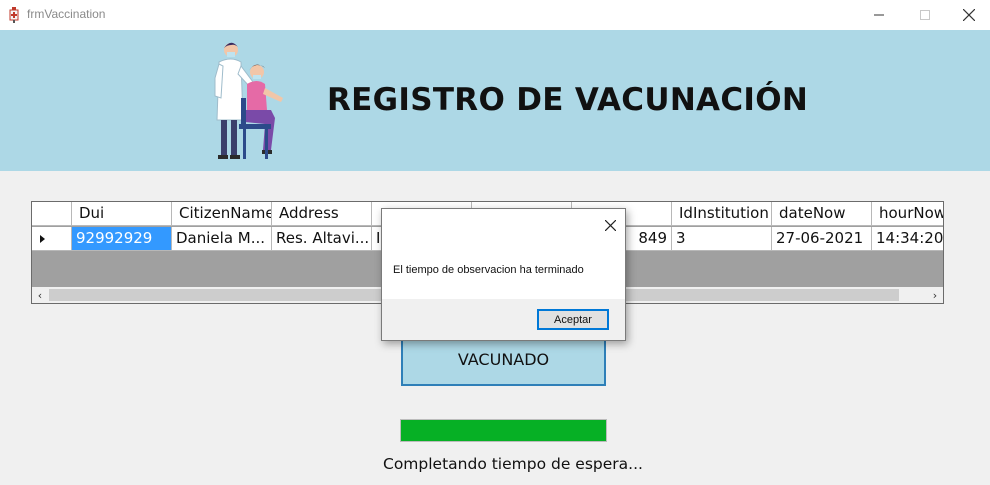 The height and width of the screenshot is (485, 990). Describe the element at coordinates (488, 270) in the screenshot. I see `dialog-message: El tiempo de observacion ha terminado` at that location.